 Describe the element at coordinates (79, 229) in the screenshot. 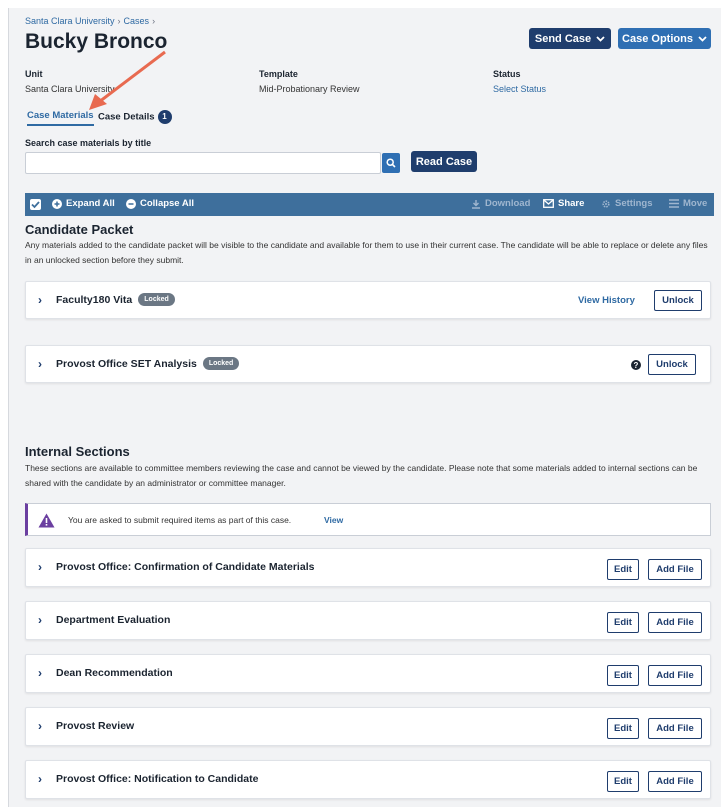

I see `candidate-packet-title: Candidate Packet` at that location.